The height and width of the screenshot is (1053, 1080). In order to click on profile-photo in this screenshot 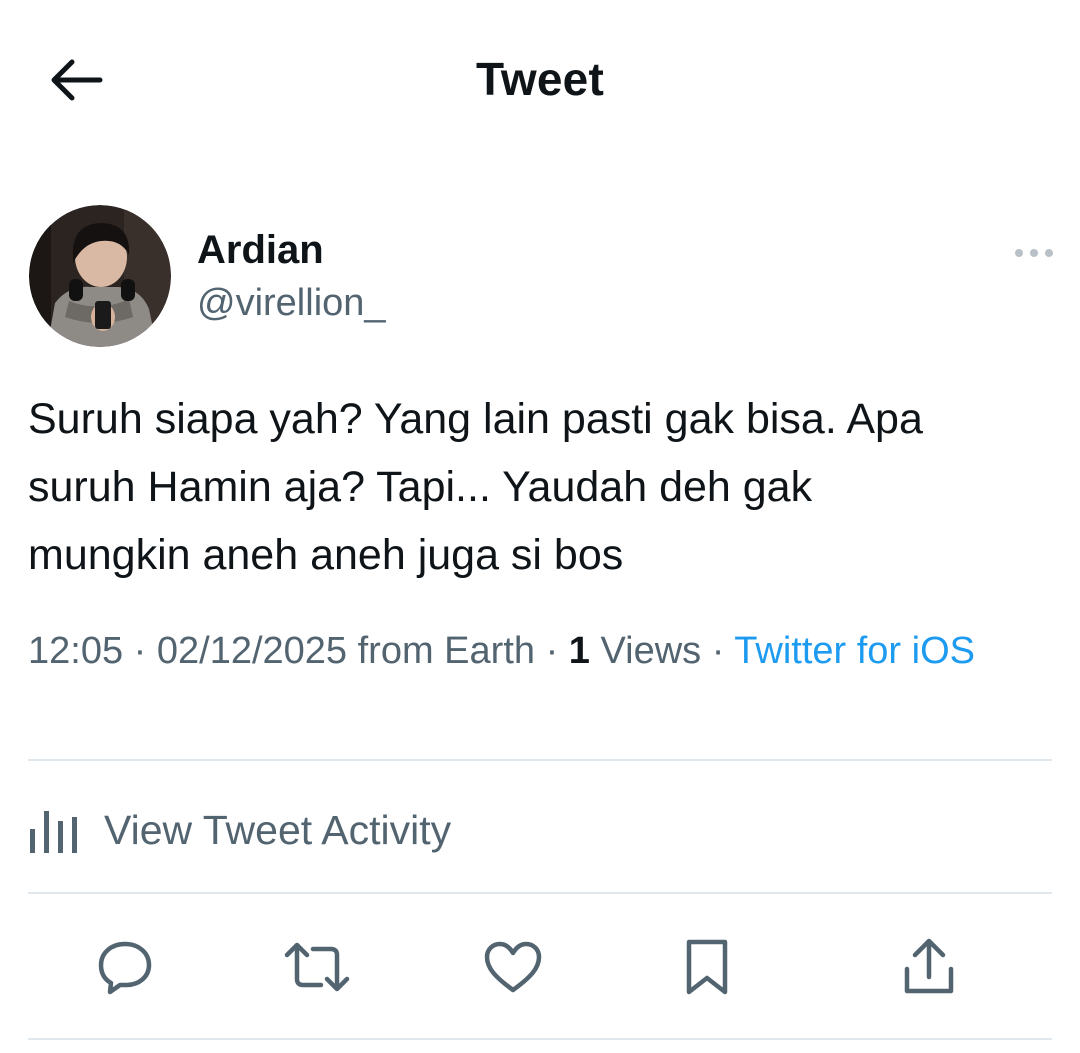, I will do `click(100, 276)`.